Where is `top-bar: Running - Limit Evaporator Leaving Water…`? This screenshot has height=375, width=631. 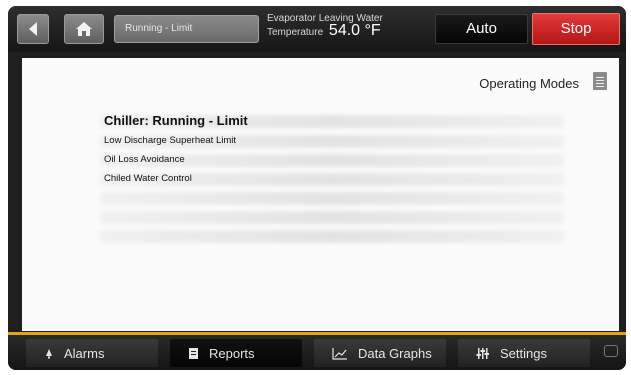 top-bar: Running - Limit Evaporator Leaving Water… is located at coordinates (317, 29).